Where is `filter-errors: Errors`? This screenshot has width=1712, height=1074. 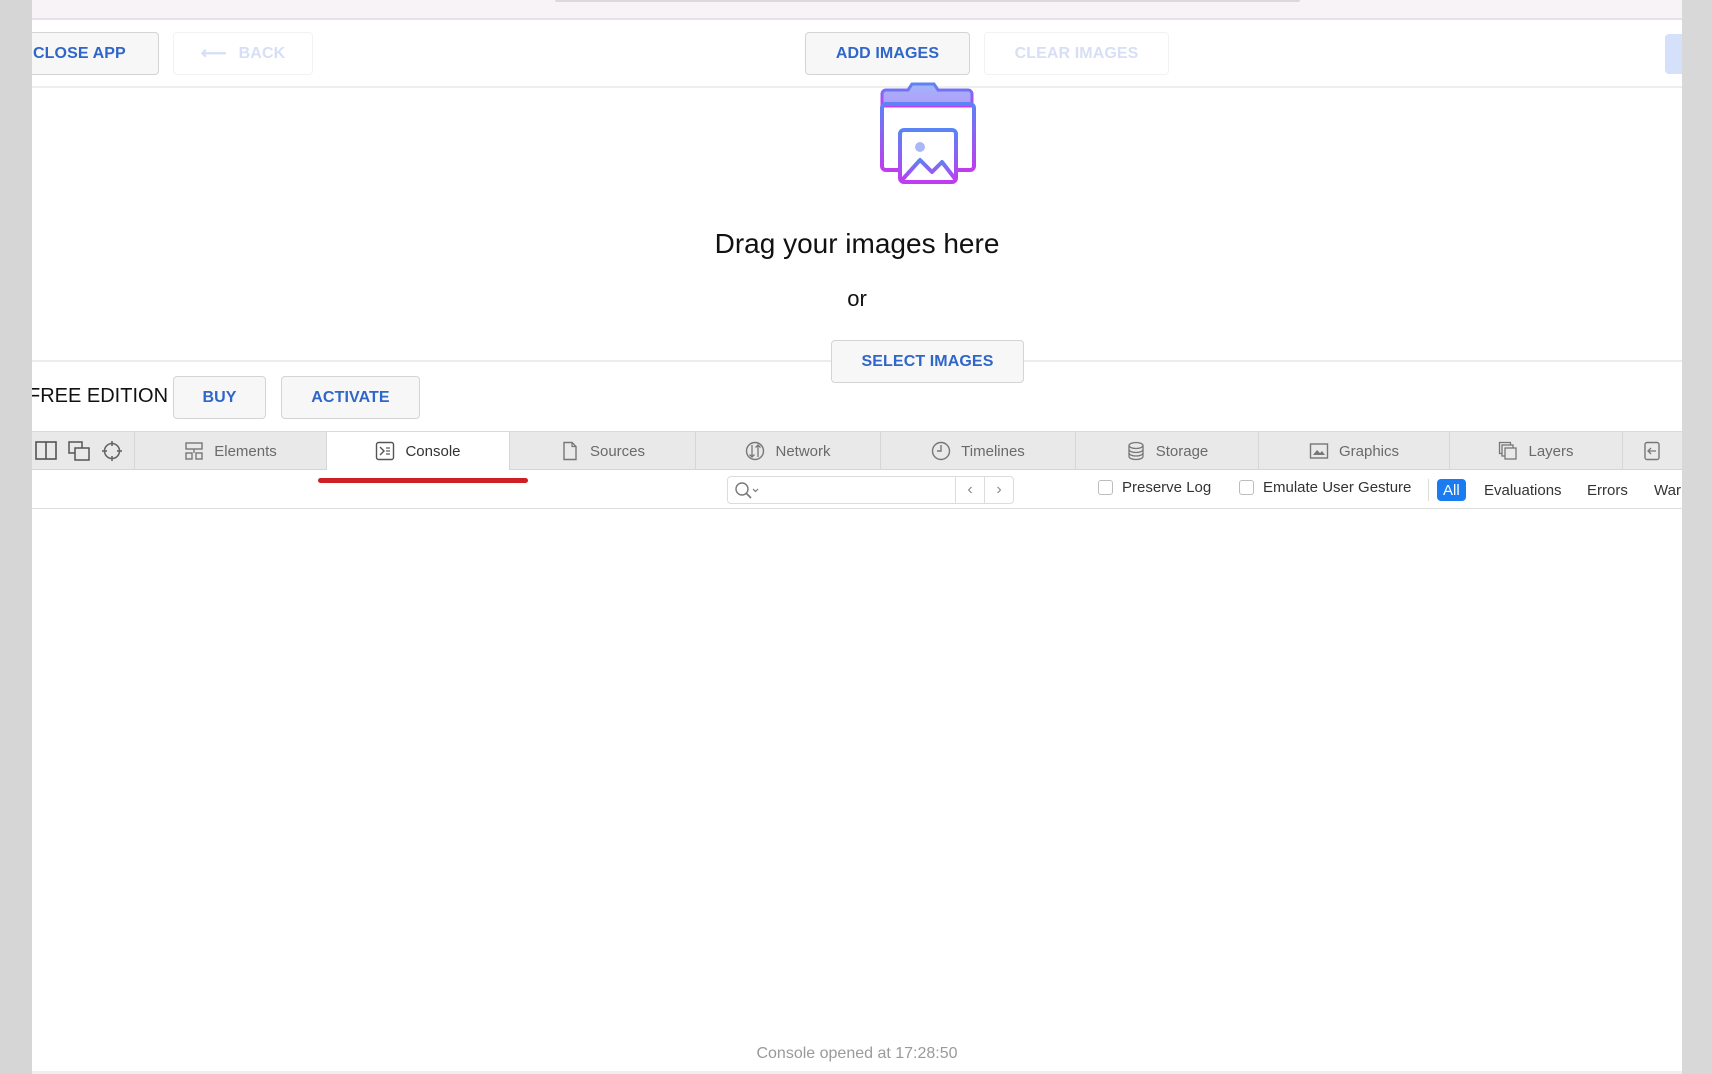
filter-errors: Errors is located at coordinates (1607, 490).